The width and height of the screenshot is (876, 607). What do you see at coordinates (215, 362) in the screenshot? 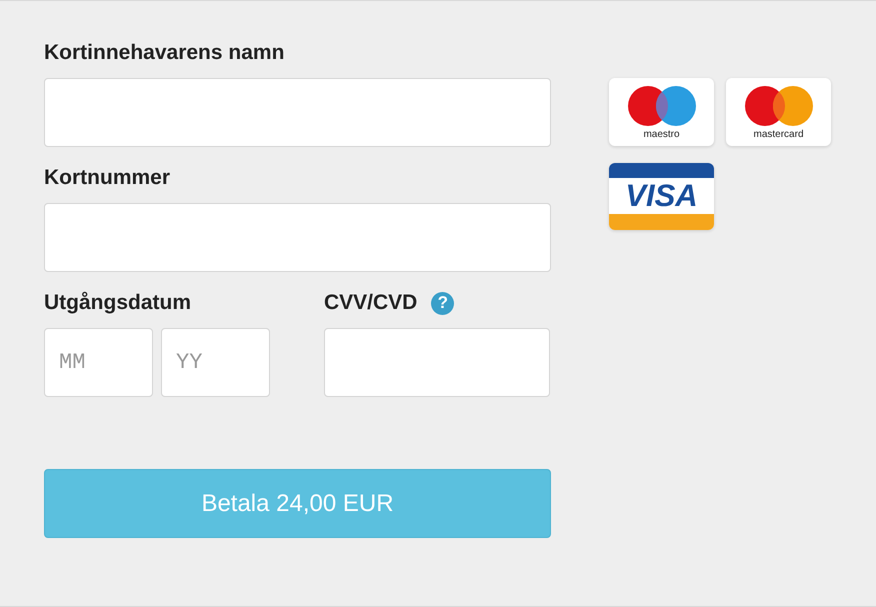
I see `year-field: YY` at bounding box center [215, 362].